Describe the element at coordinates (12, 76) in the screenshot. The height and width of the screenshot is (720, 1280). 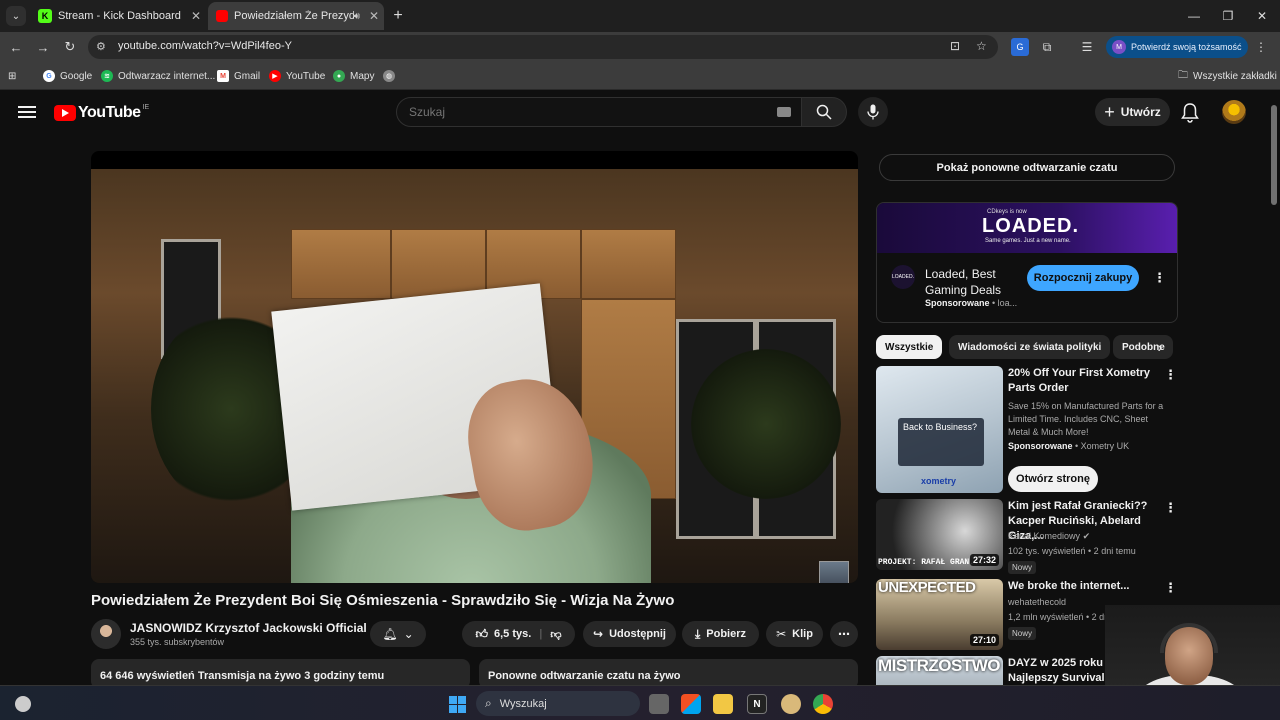
I see `apps-grid-icon: ⊞` at that location.